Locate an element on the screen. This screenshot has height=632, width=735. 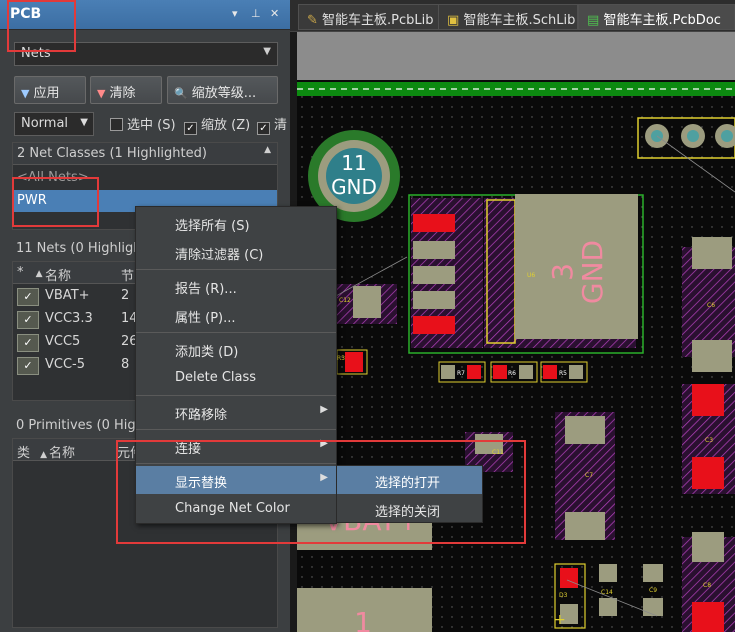
ref-c9: C9 is located at coordinates (653, 590).